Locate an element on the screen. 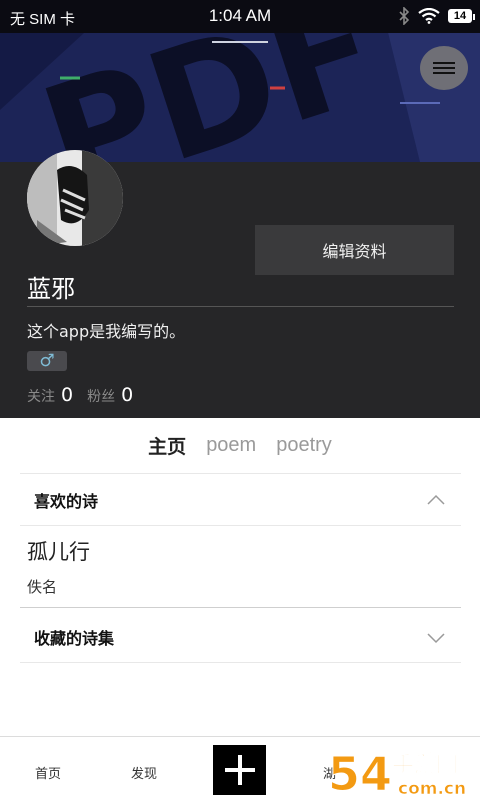  avatar-image is located at coordinates (75, 198).